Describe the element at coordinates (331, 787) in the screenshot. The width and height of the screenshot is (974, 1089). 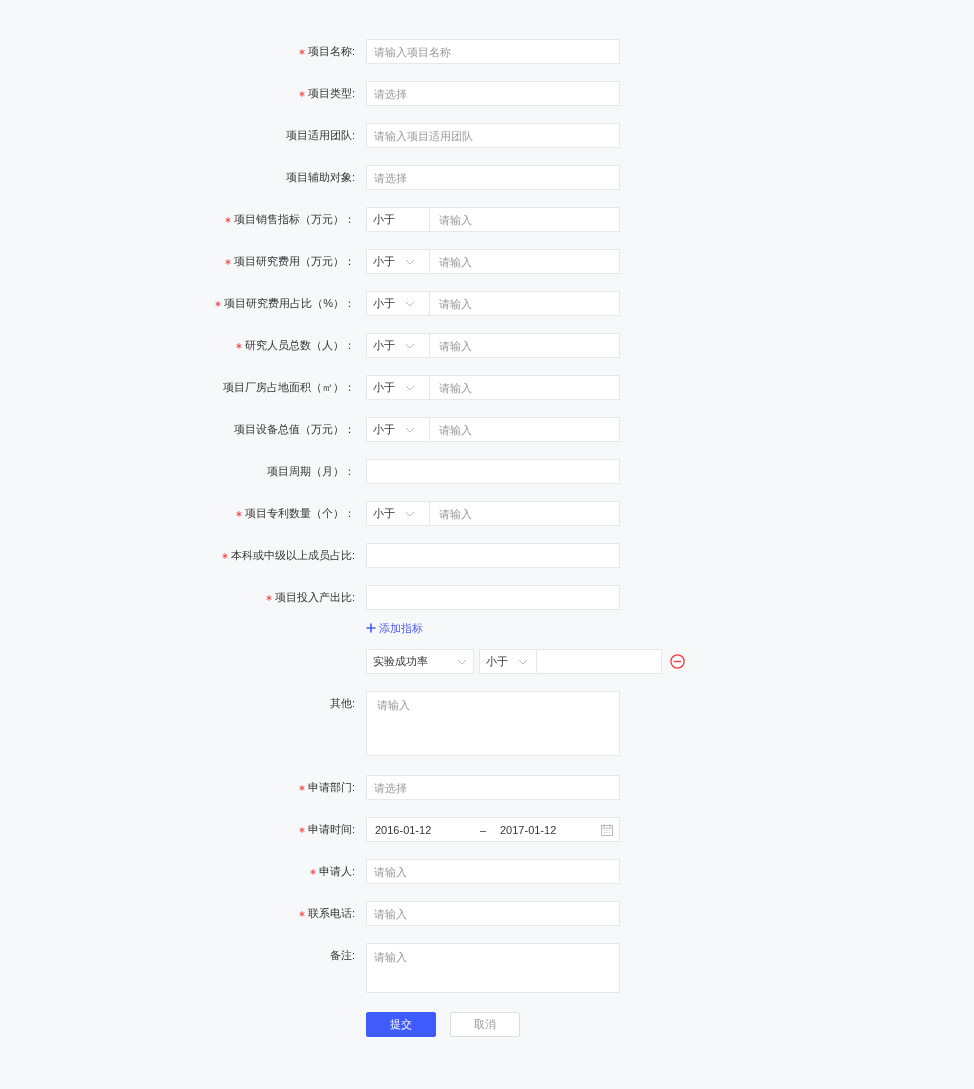
I see `field-label: 申请部门:` at that location.